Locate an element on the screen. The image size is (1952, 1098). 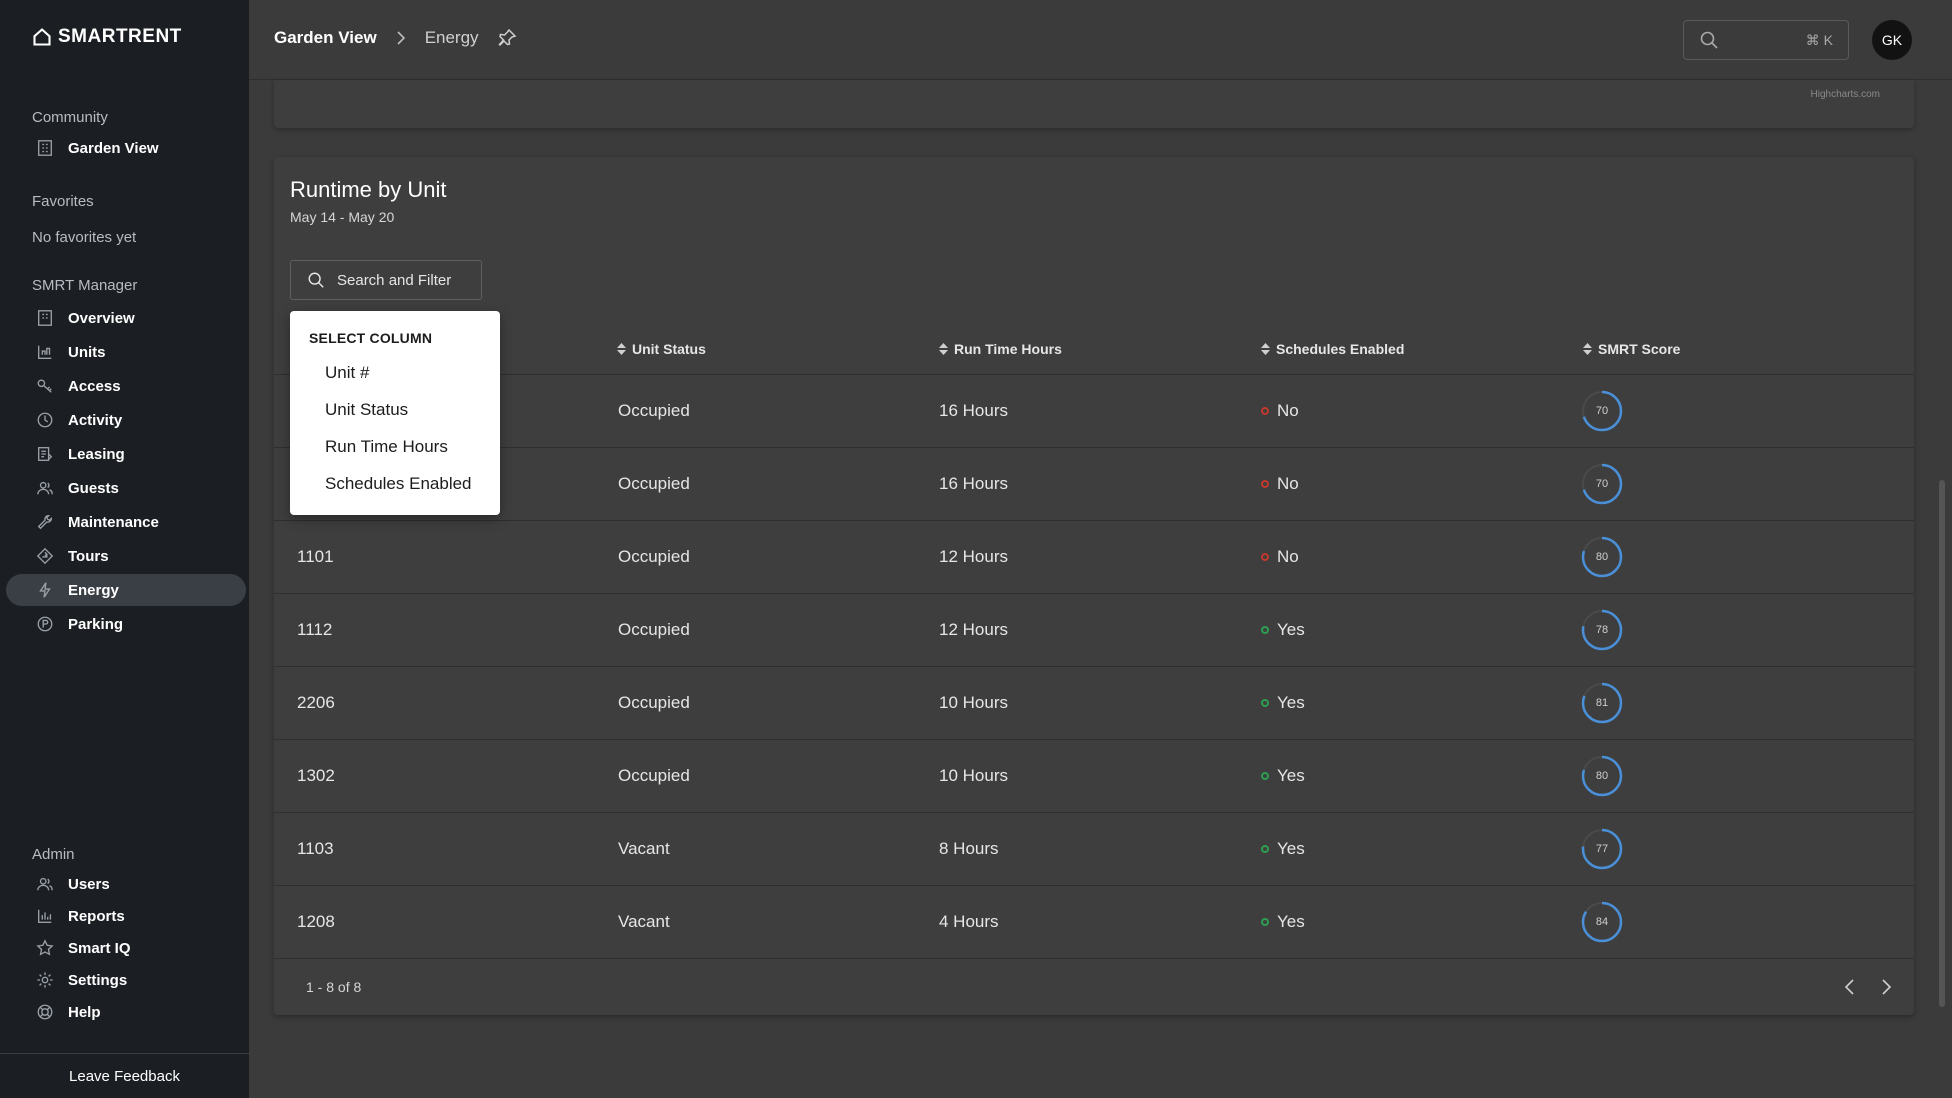
scrollbar is located at coordinates (1942, 743).